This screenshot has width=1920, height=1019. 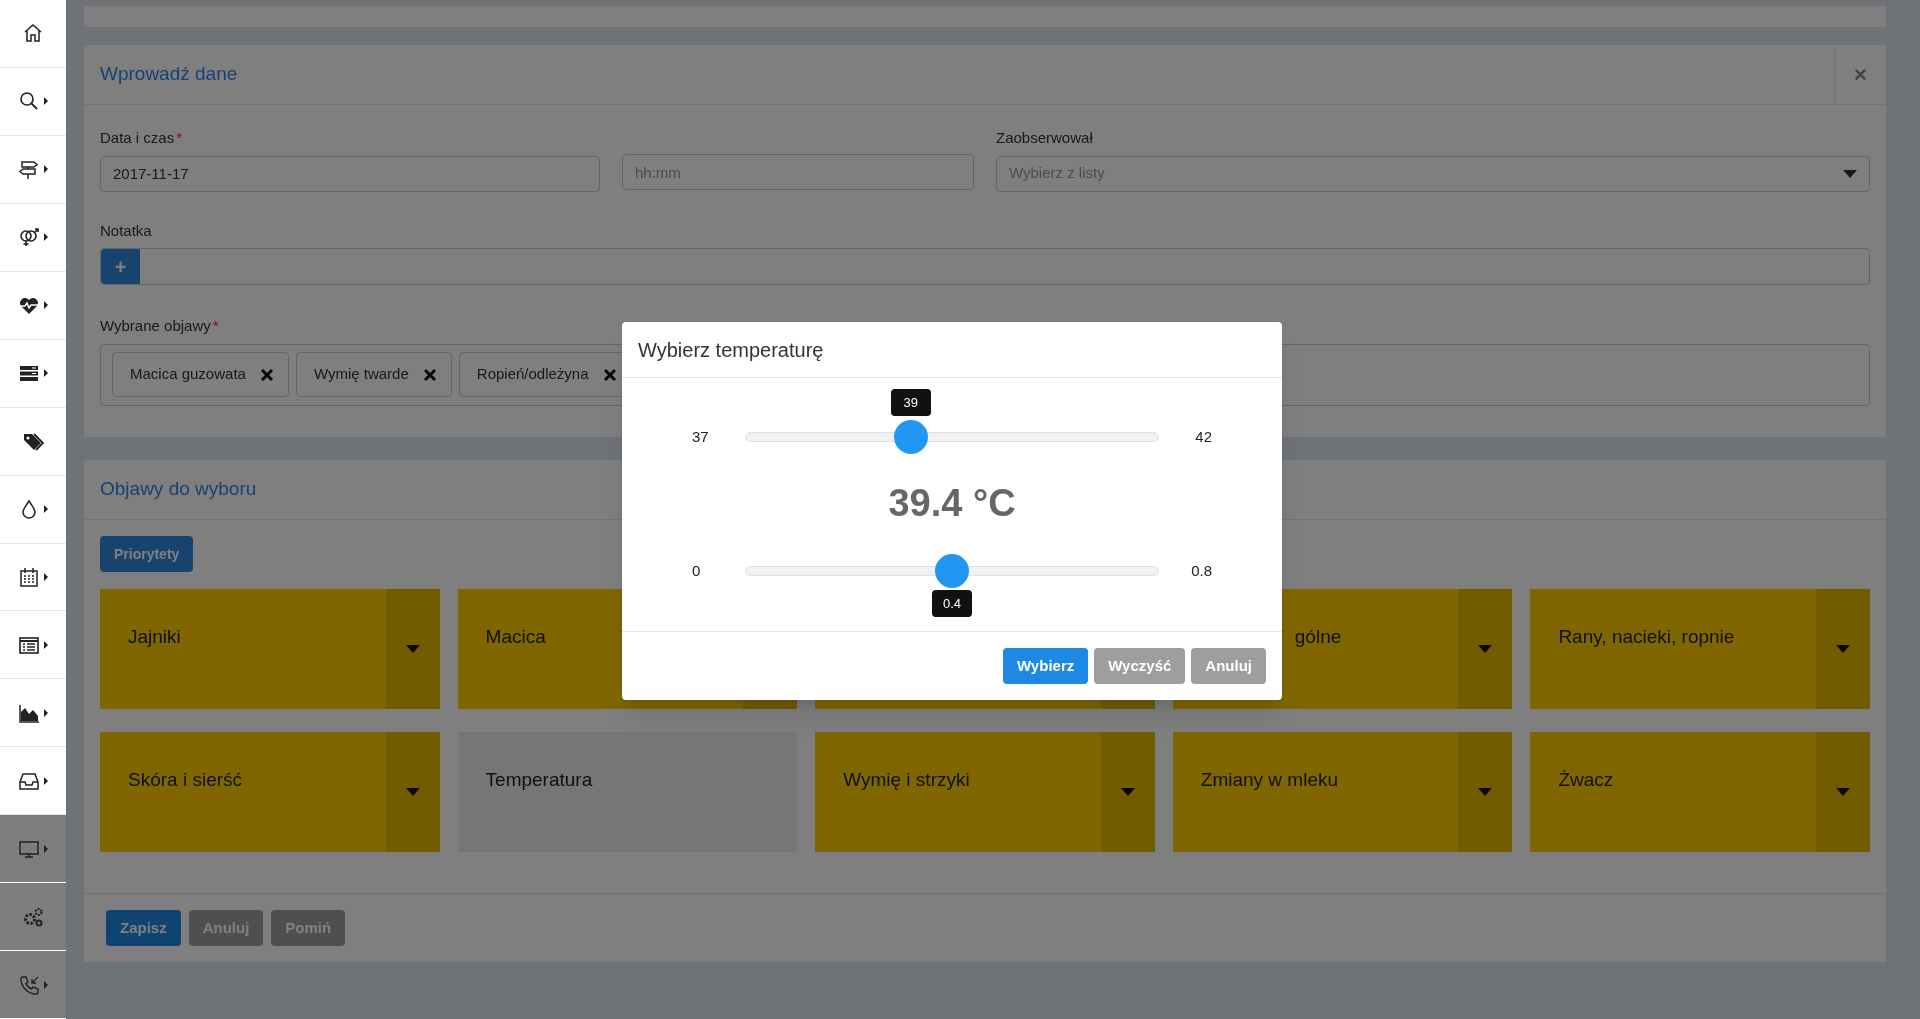 What do you see at coordinates (1046, 666) in the screenshot?
I see `dialog-button: Wybierz` at bounding box center [1046, 666].